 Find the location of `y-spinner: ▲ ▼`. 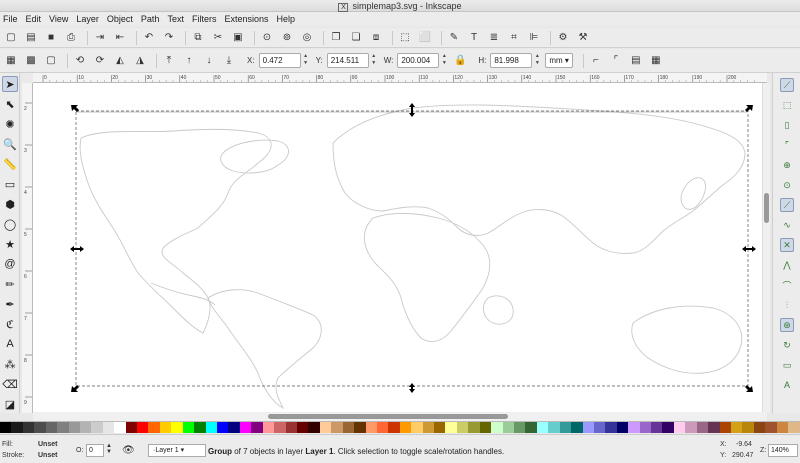

y-spinner: ▲ ▼ is located at coordinates (374, 60).